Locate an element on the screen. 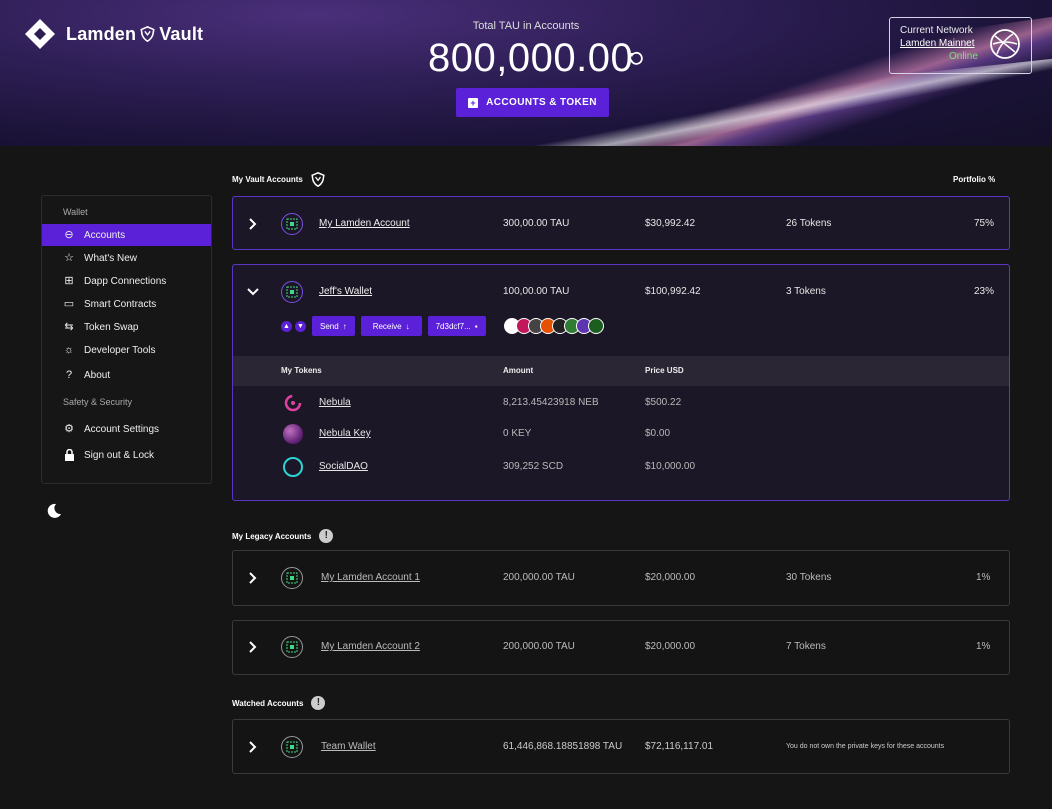 Image resolution: width=1052 pixels, height=809 pixels. accounts-token-button: + ACCOUNTS & TOKEN is located at coordinates (532, 102).